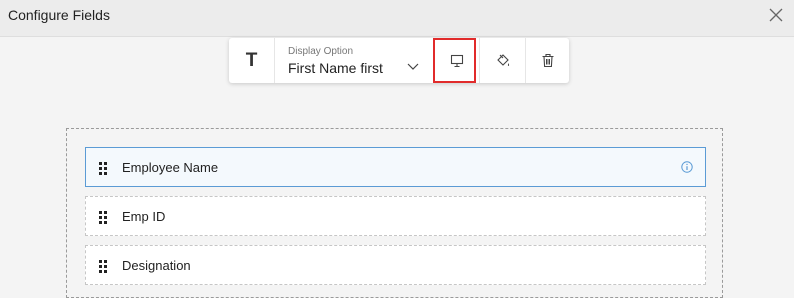 Image resolution: width=794 pixels, height=298 pixels. I want to click on text-field-icon: T, so click(251, 60).